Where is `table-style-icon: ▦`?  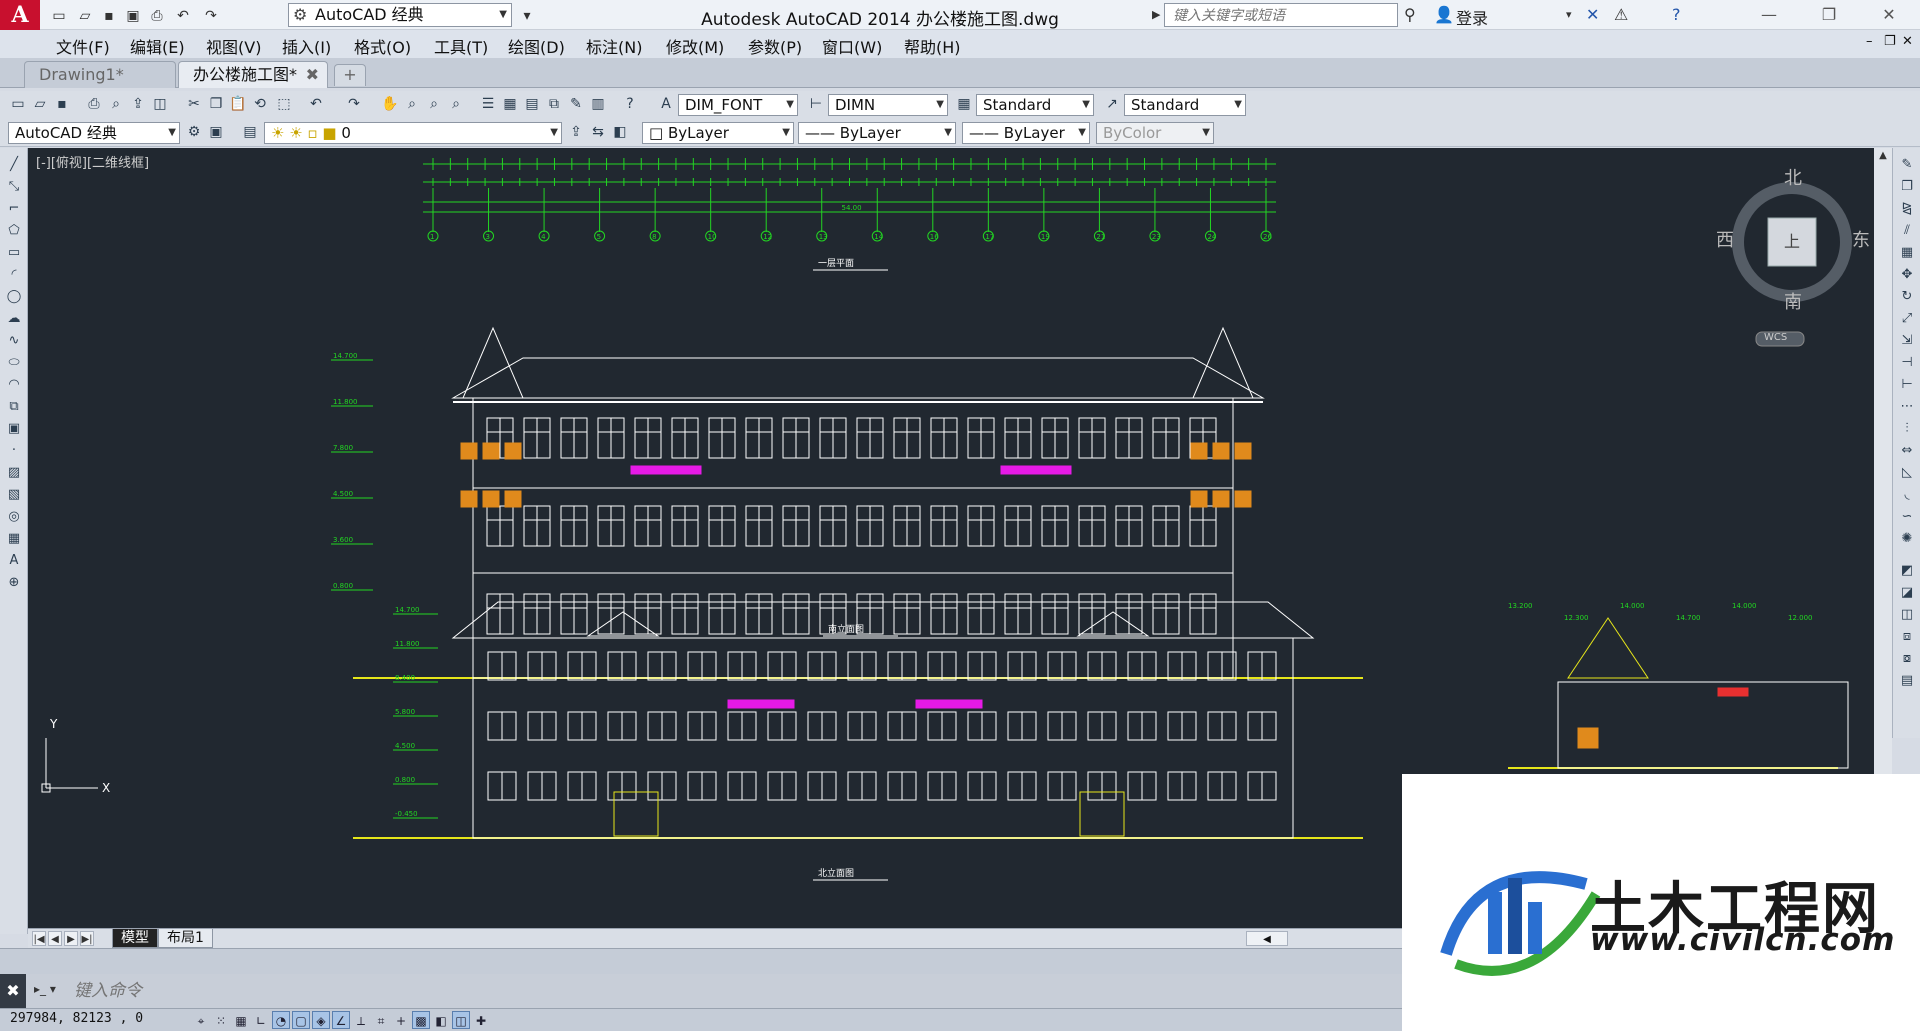 table-style-icon: ▦ is located at coordinates (964, 104).